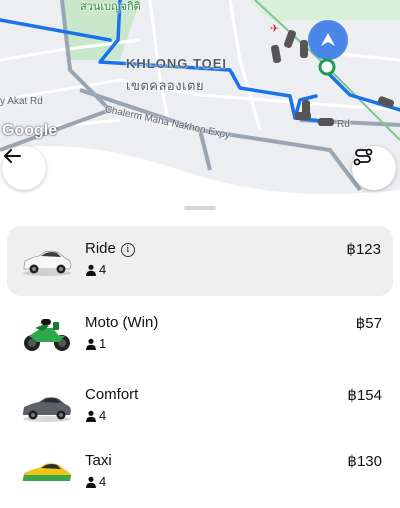 This screenshot has width=400, height=508. What do you see at coordinates (98, 460) in the screenshot?
I see `ride-option-name: Taxi` at bounding box center [98, 460].